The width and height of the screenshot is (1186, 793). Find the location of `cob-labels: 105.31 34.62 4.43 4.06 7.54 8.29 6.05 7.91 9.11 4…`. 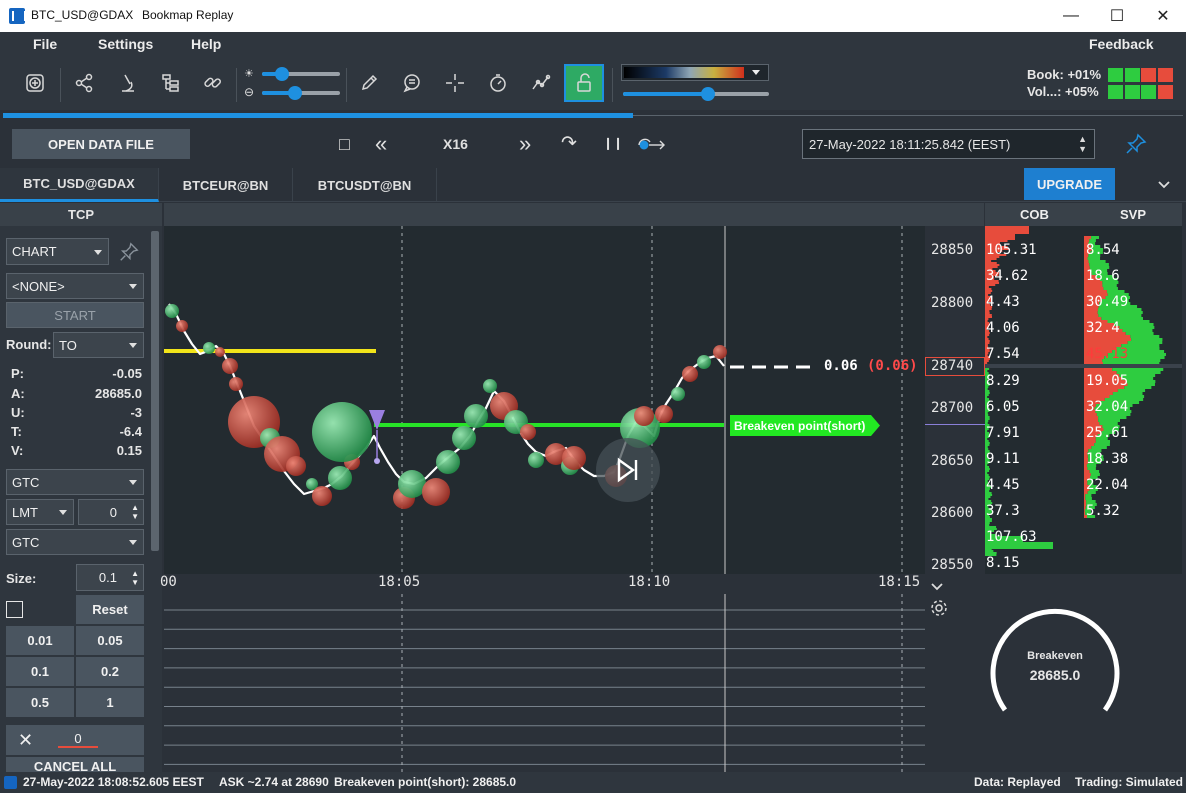

cob-labels: 105.31 34.62 4.43 4.06 7.54 8.29 6.05 7.91 9.11 4… is located at coordinates (1034, 400).